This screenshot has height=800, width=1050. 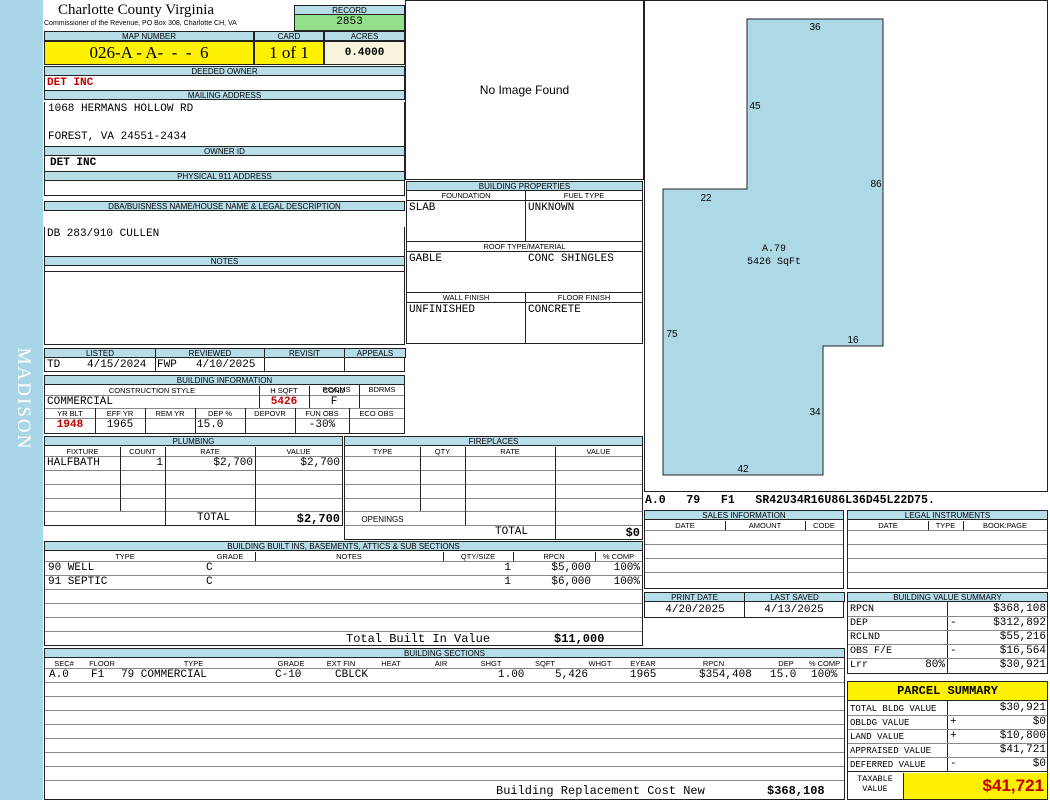 What do you see at coordinates (947, 737) in the screenshot?
I see `parcel-row: LAND VALUE + $10,800` at bounding box center [947, 737].